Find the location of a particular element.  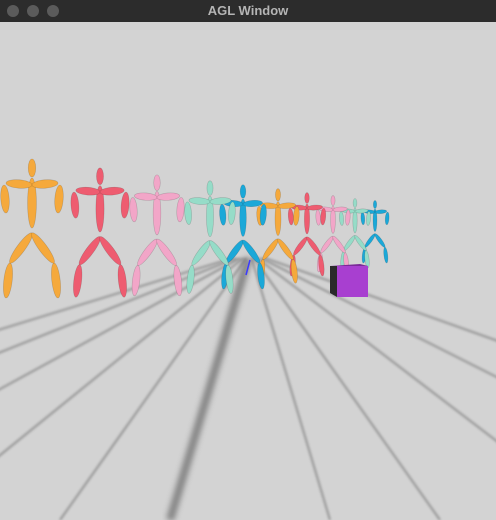

title-bar: AGL Window is located at coordinates (248, 11).